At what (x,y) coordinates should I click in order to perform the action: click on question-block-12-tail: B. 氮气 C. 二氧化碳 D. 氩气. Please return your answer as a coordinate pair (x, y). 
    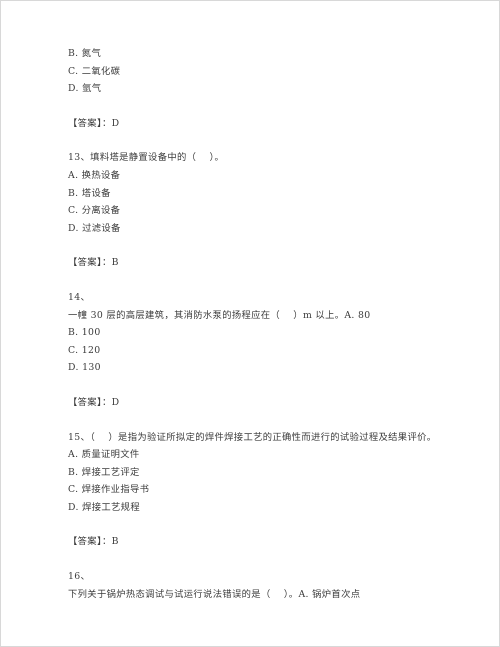
    Looking at the image, I should click on (256, 71).